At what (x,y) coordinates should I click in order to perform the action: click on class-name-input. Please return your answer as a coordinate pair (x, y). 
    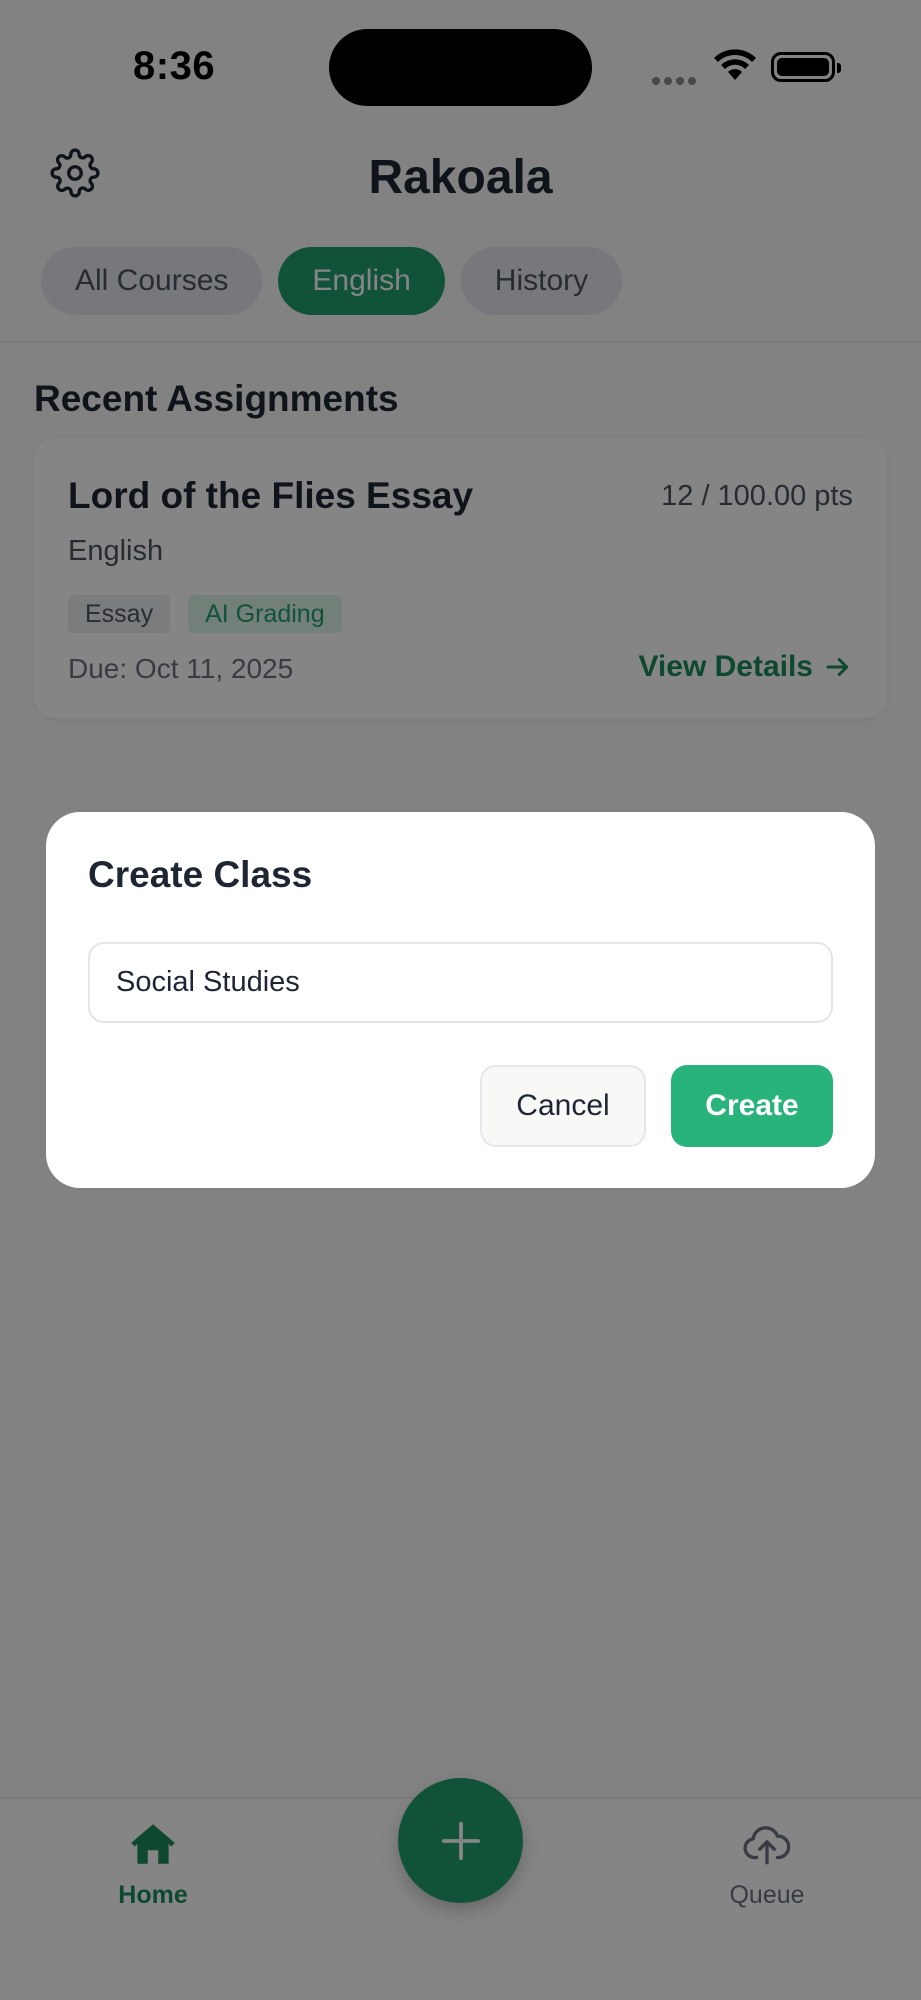
    Looking at the image, I should click on (460, 982).